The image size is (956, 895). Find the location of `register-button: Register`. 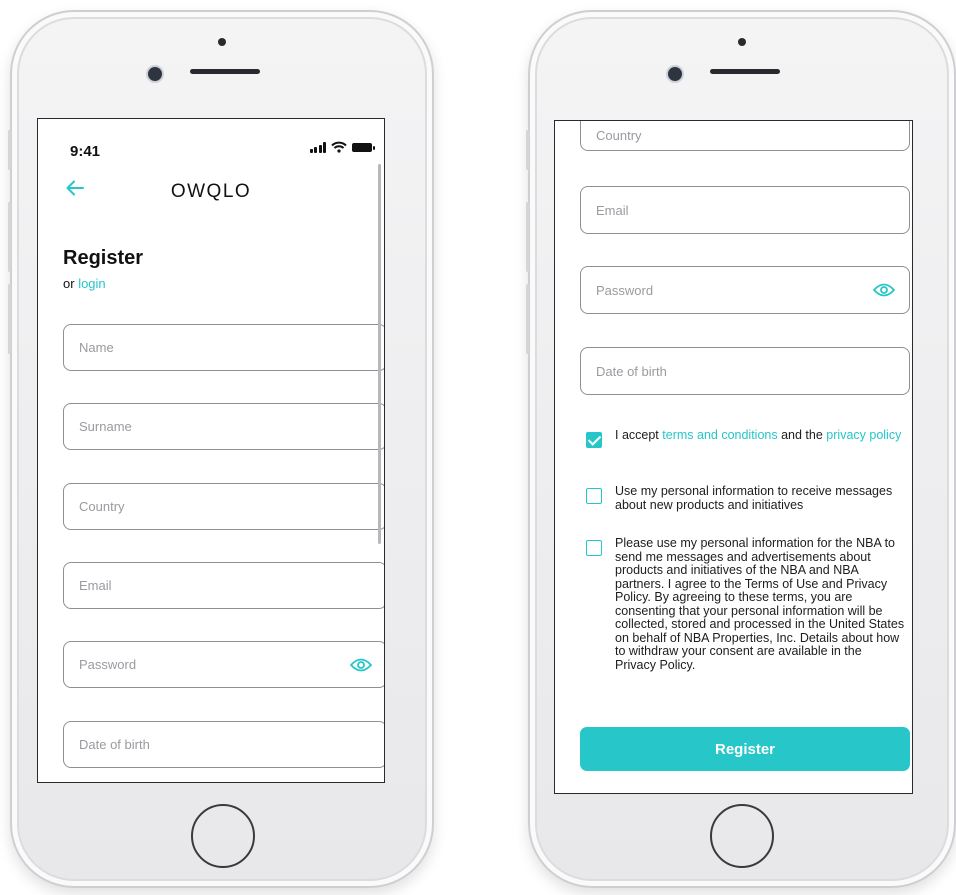

register-button: Register is located at coordinates (745, 749).